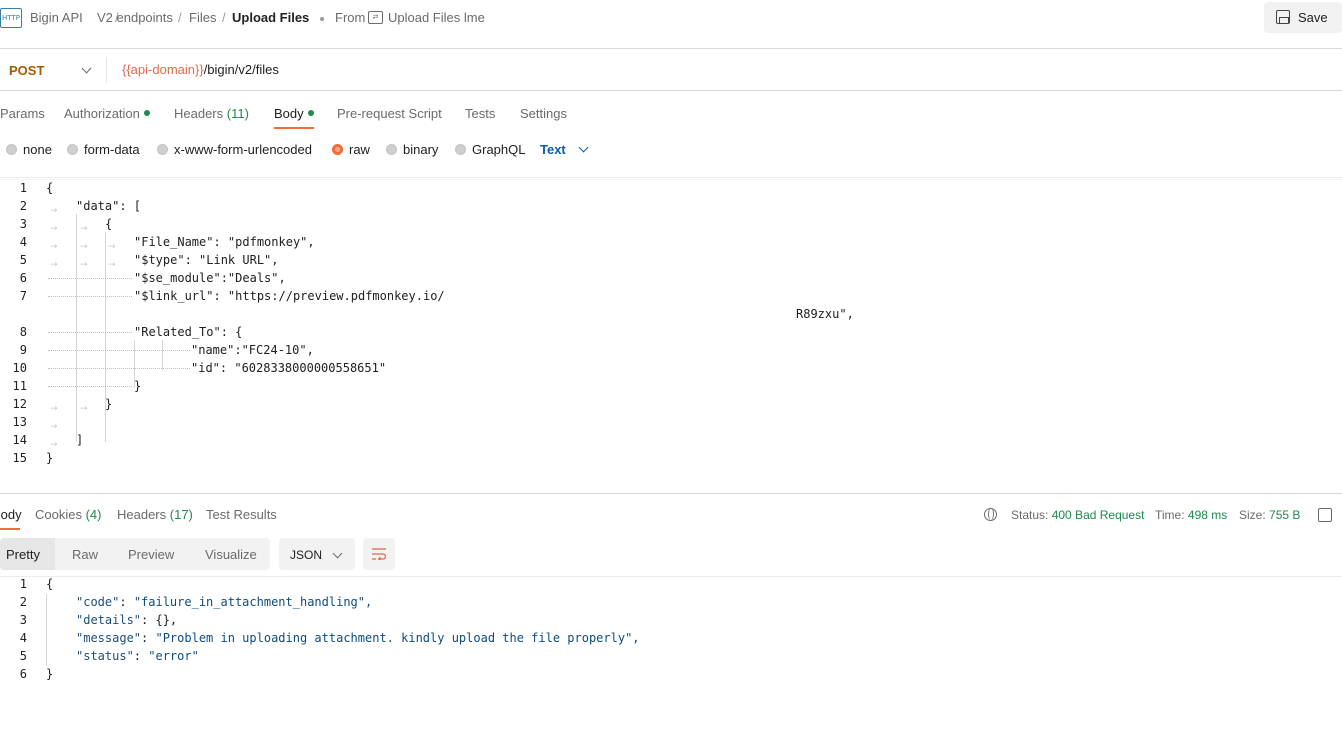  Describe the element at coordinates (23, 638) in the screenshot. I see `line-number: 4` at that location.